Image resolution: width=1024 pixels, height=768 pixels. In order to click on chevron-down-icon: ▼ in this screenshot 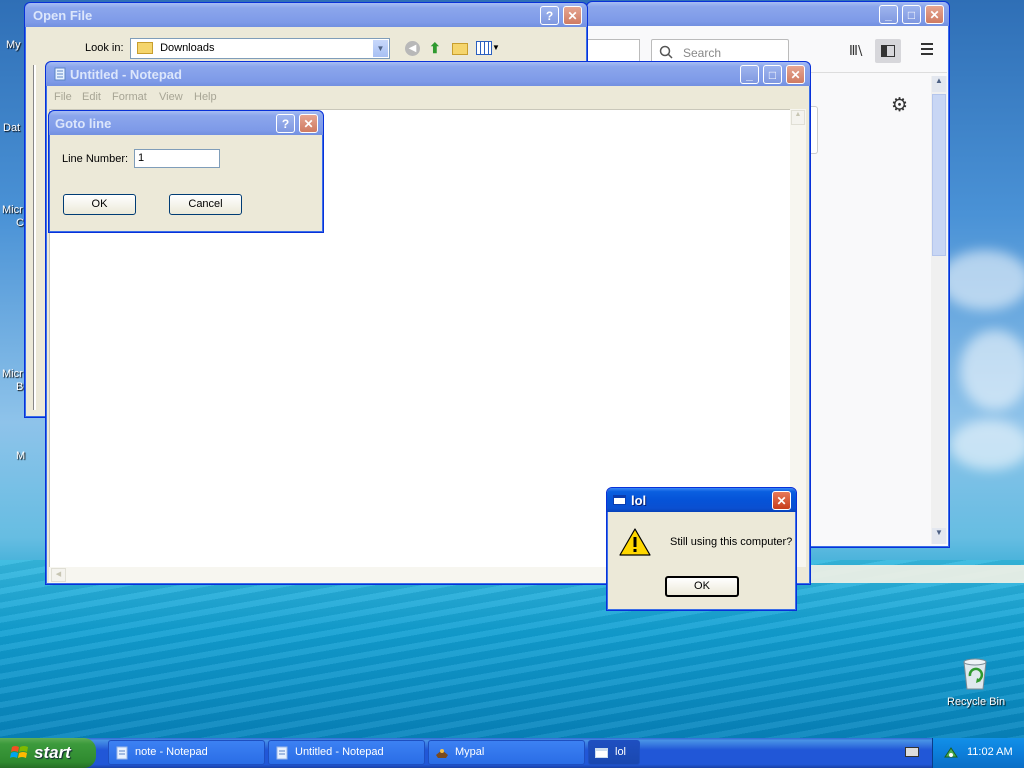, I will do `click(380, 48)`.